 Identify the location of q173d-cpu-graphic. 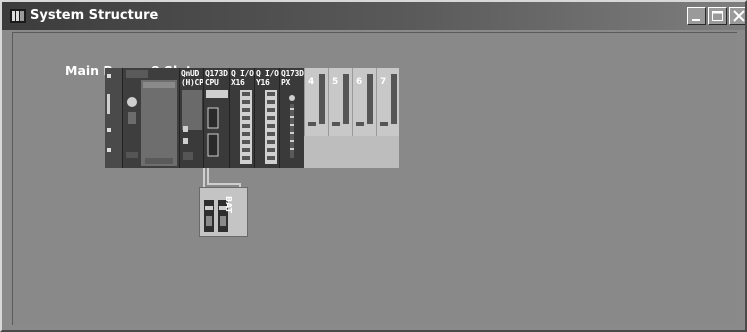
(217, 123).